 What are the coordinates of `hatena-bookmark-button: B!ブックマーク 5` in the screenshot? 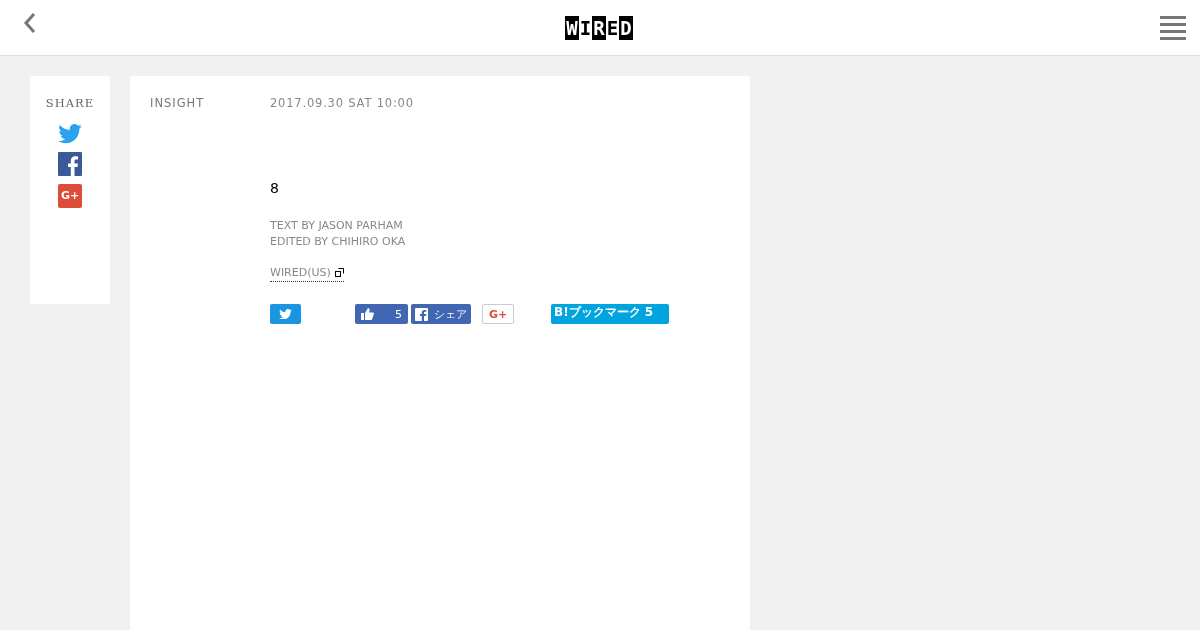 It's located at (610, 314).